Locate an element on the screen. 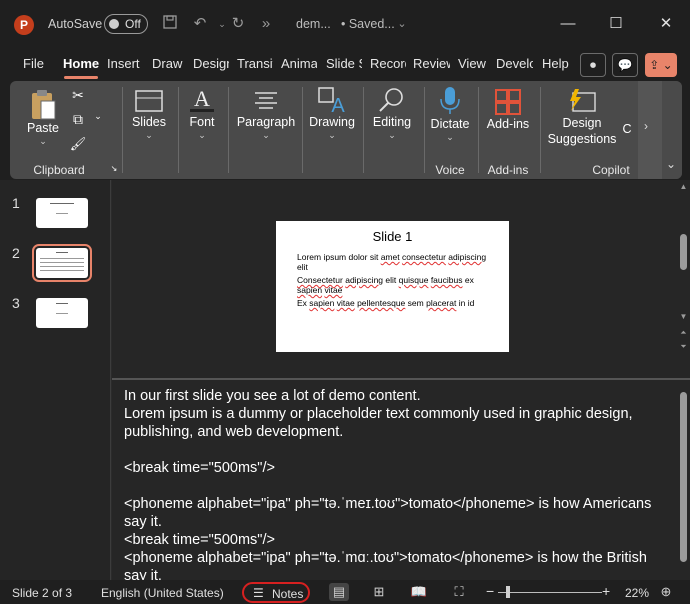 This screenshot has height=604, width=690. scroll-up-icon: ▲ is located at coordinates (683, 186).